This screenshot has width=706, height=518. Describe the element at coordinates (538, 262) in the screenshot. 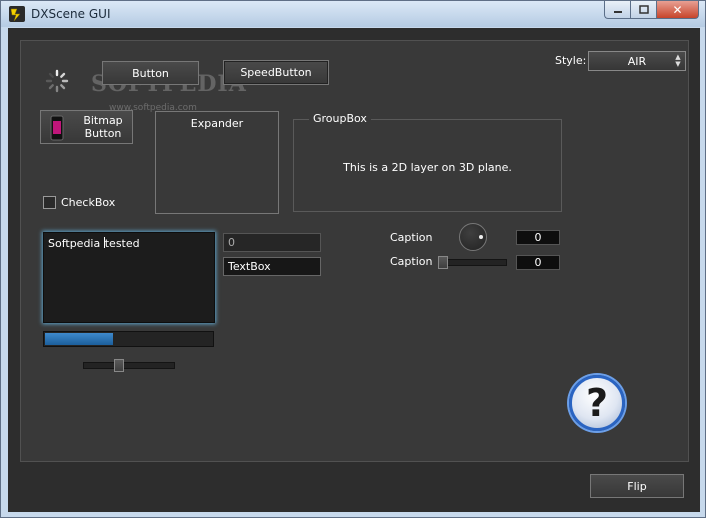

I see `slider-value: 0` at that location.